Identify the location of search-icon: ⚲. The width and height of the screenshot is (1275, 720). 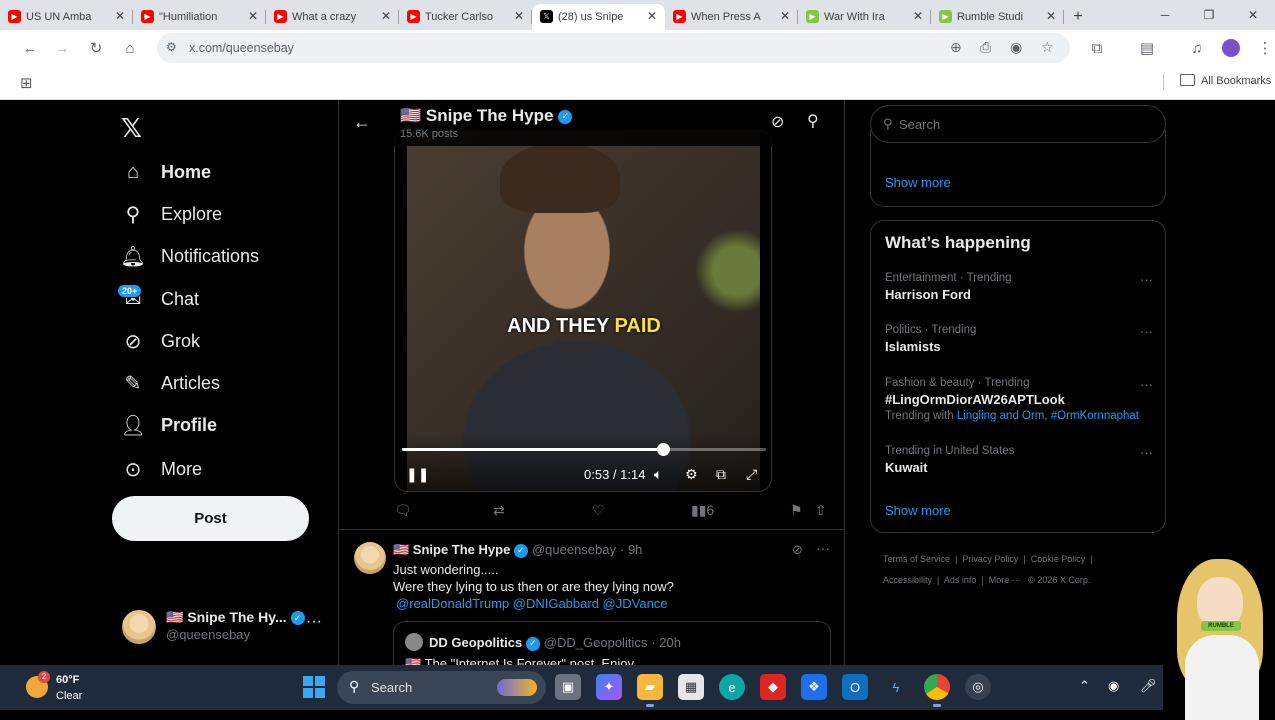
(813, 121).